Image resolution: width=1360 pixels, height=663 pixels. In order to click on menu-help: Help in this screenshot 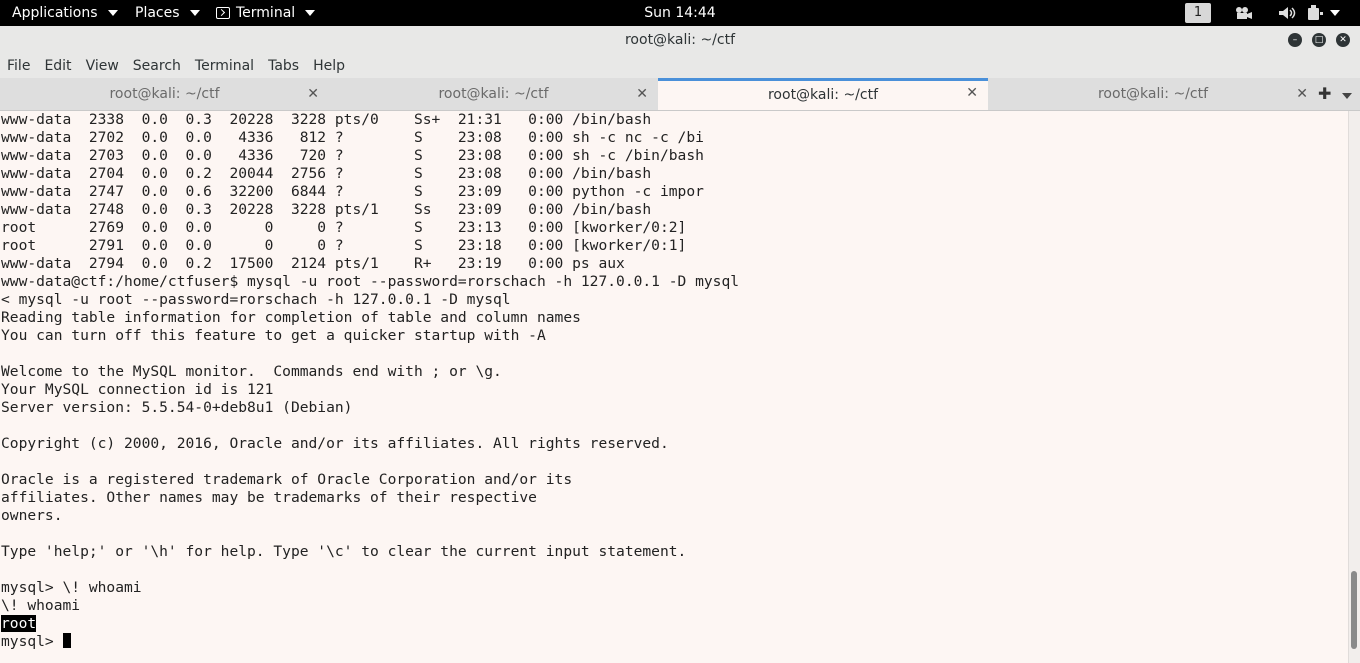, I will do `click(329, 66)`.